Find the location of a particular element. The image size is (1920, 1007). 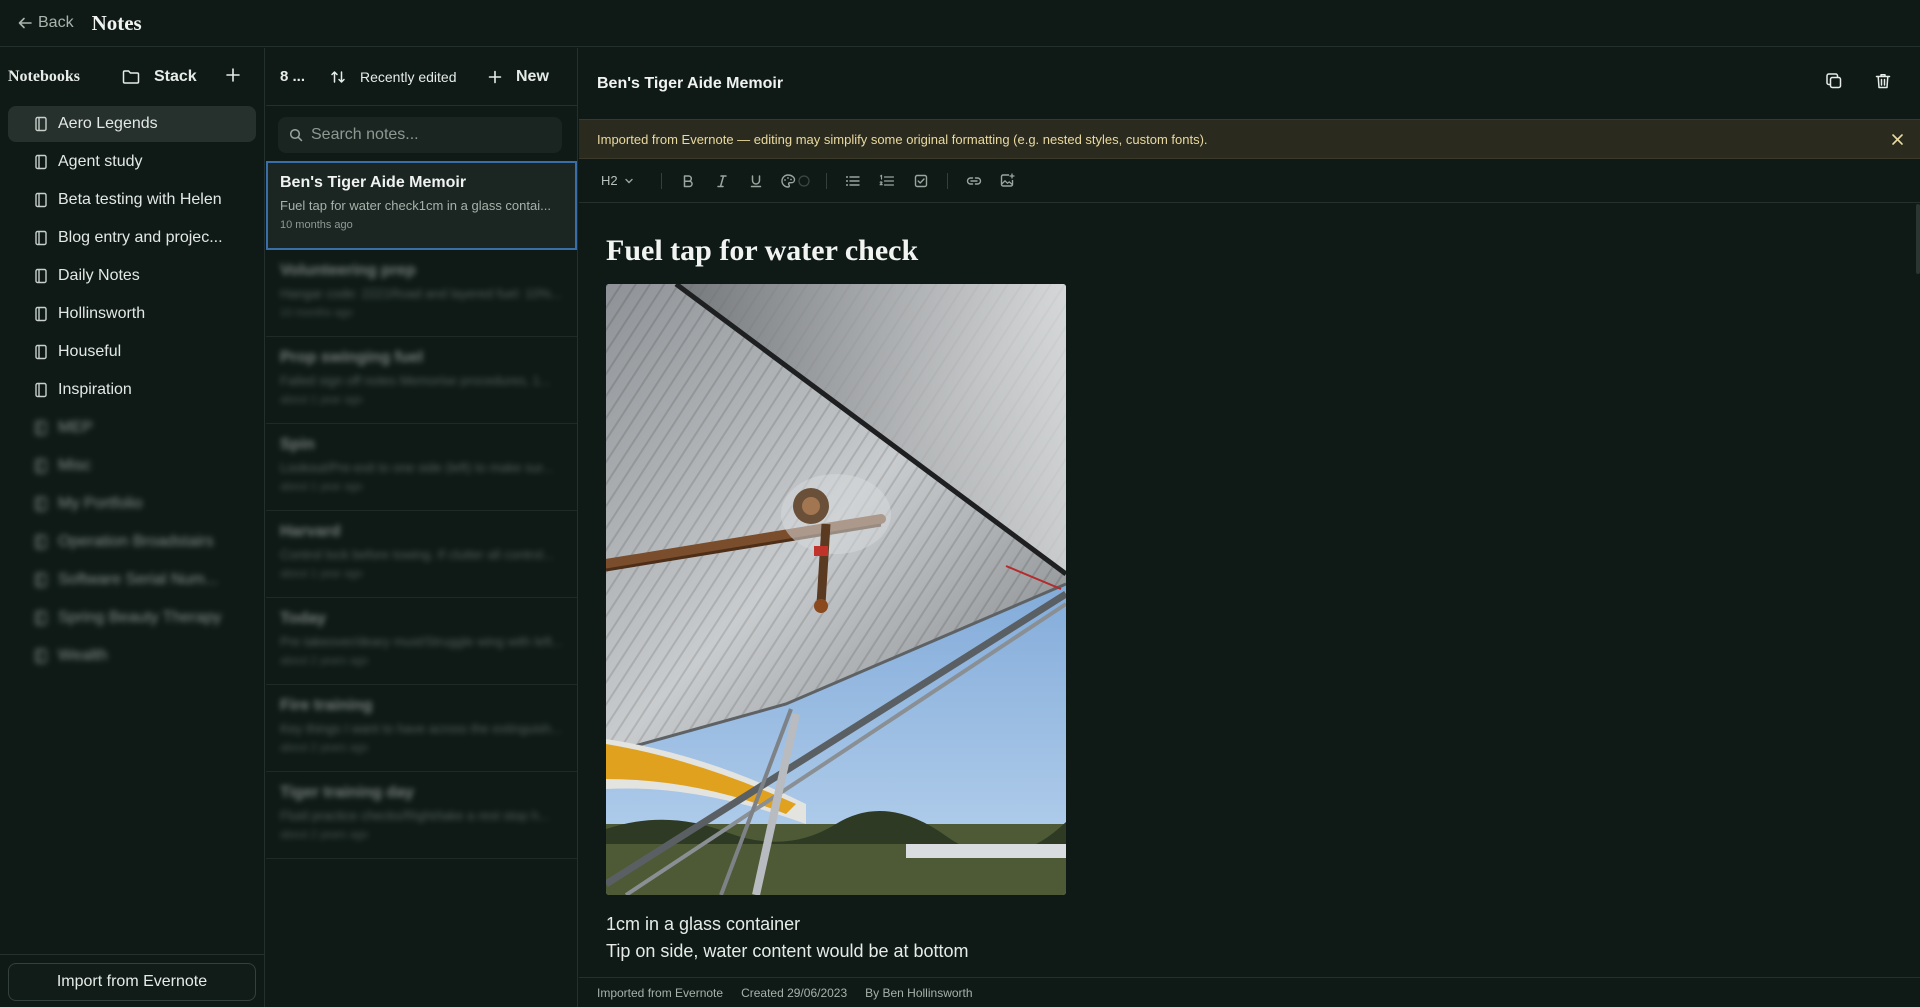

notebooks-title: Notebooks is located at coordinates (44, 76).